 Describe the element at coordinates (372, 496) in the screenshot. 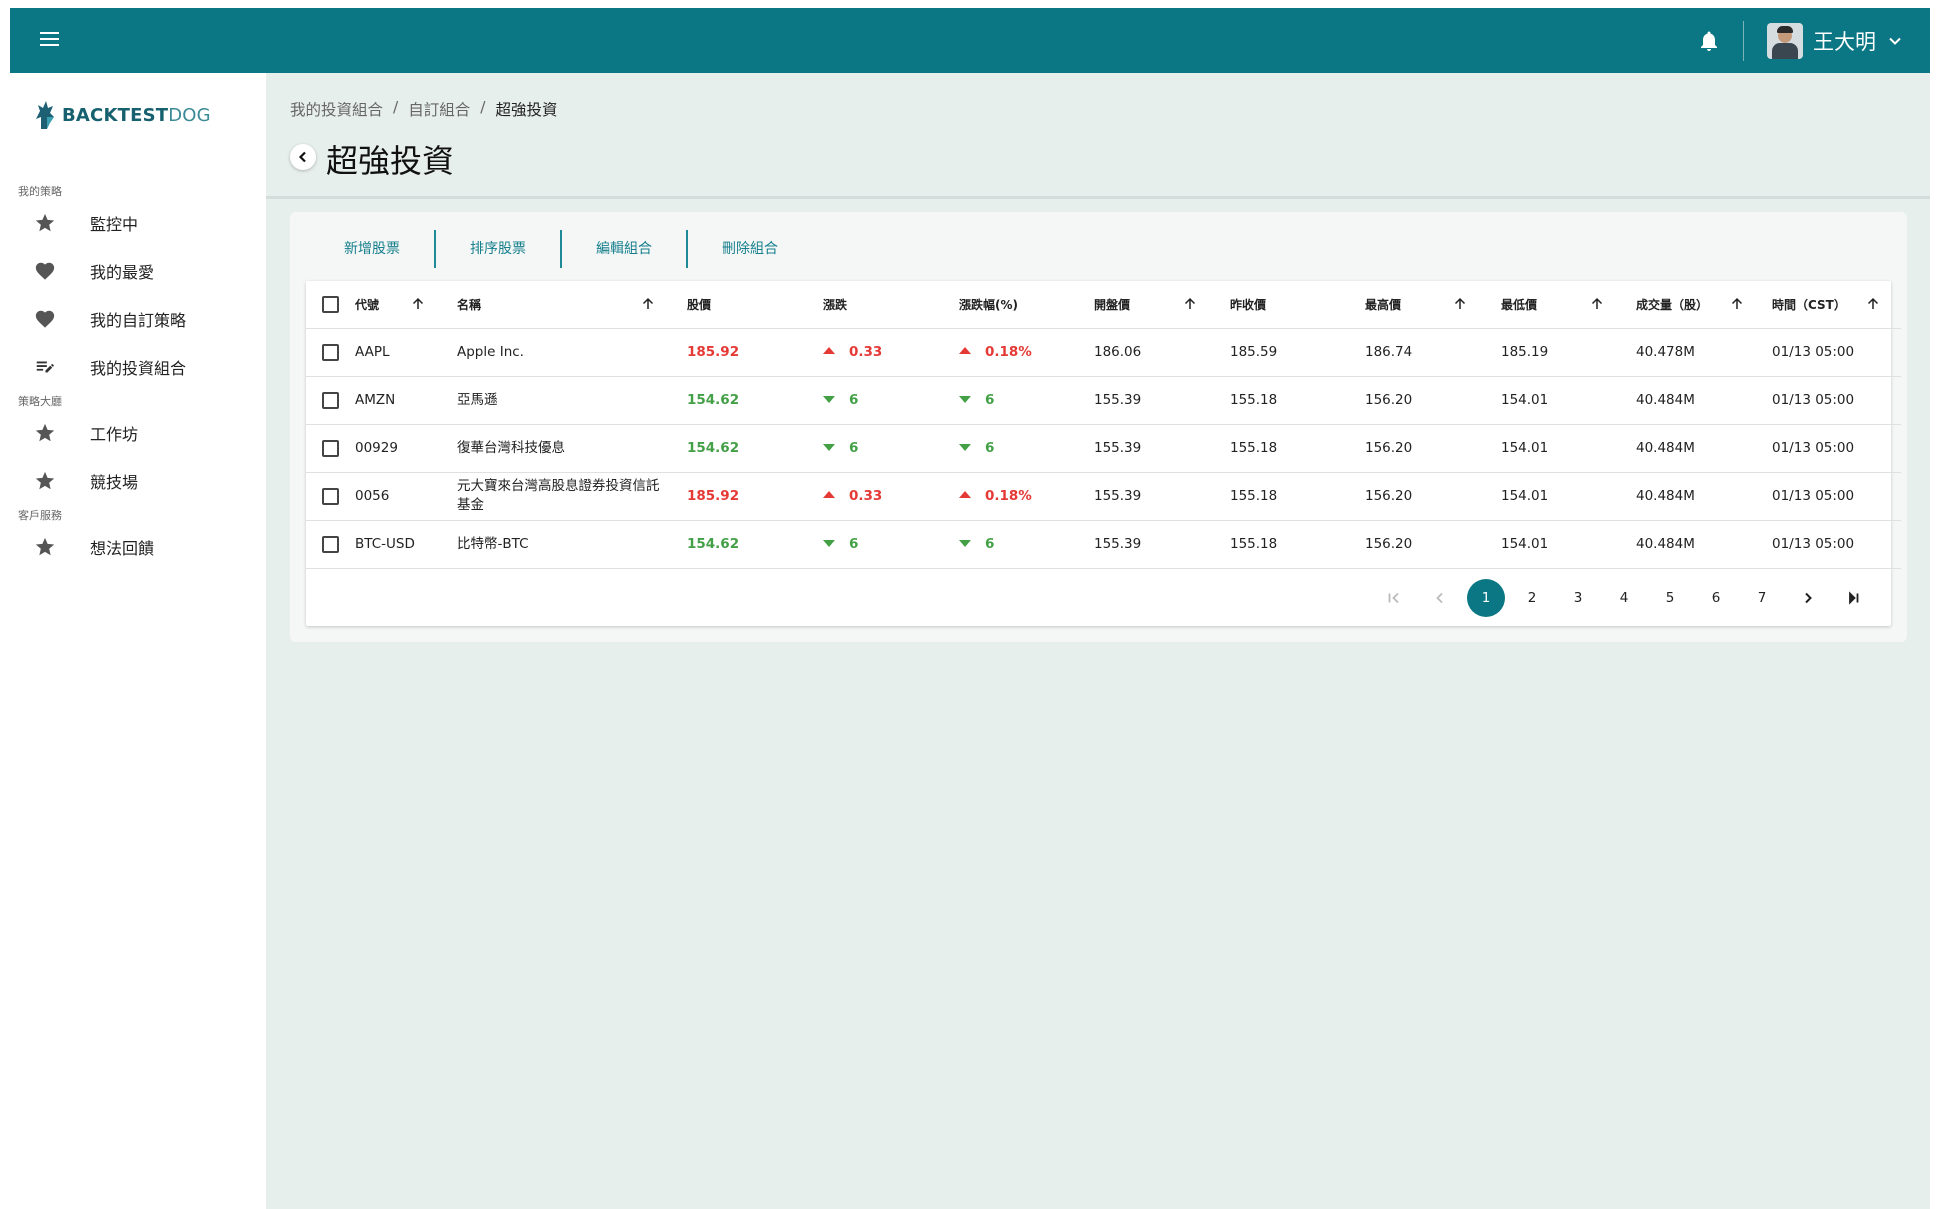

I see `cell-code: 0056` at that location.